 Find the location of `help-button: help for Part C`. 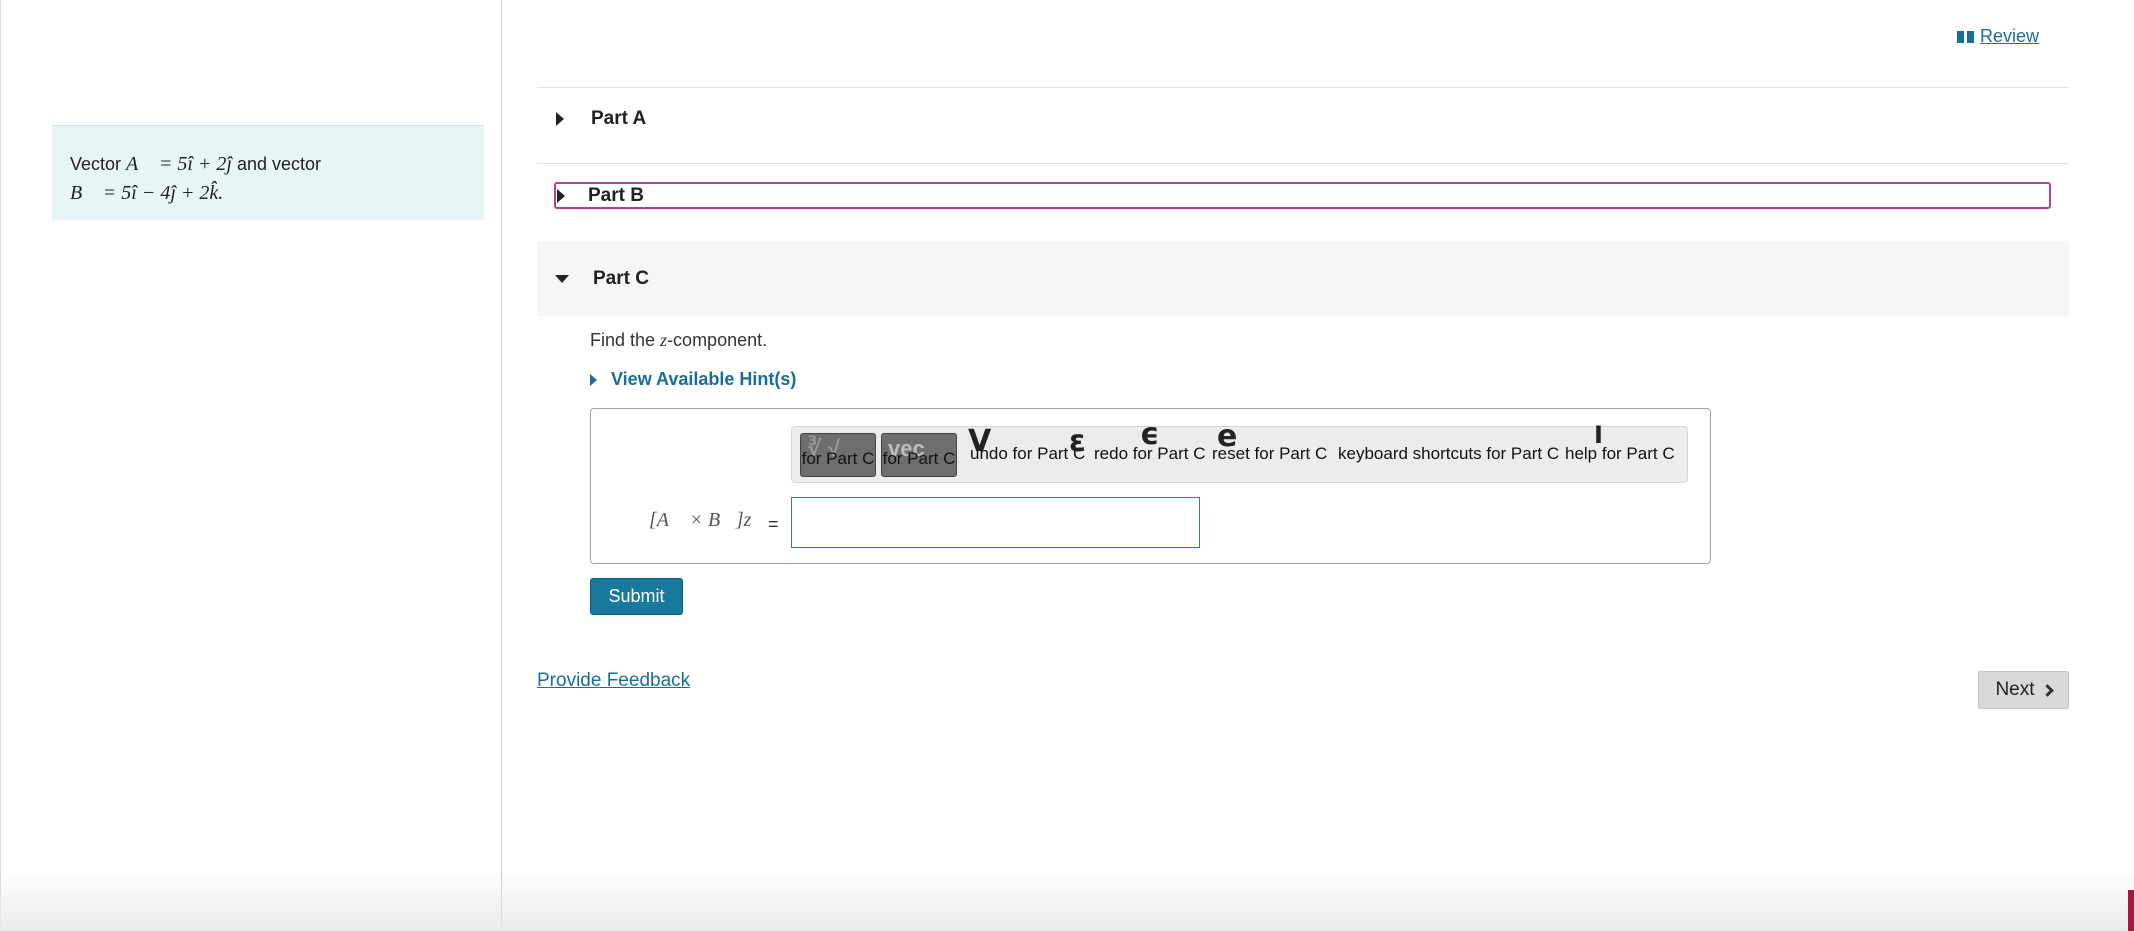

help-button: help for Part C is located at coordinates (1620, 454).